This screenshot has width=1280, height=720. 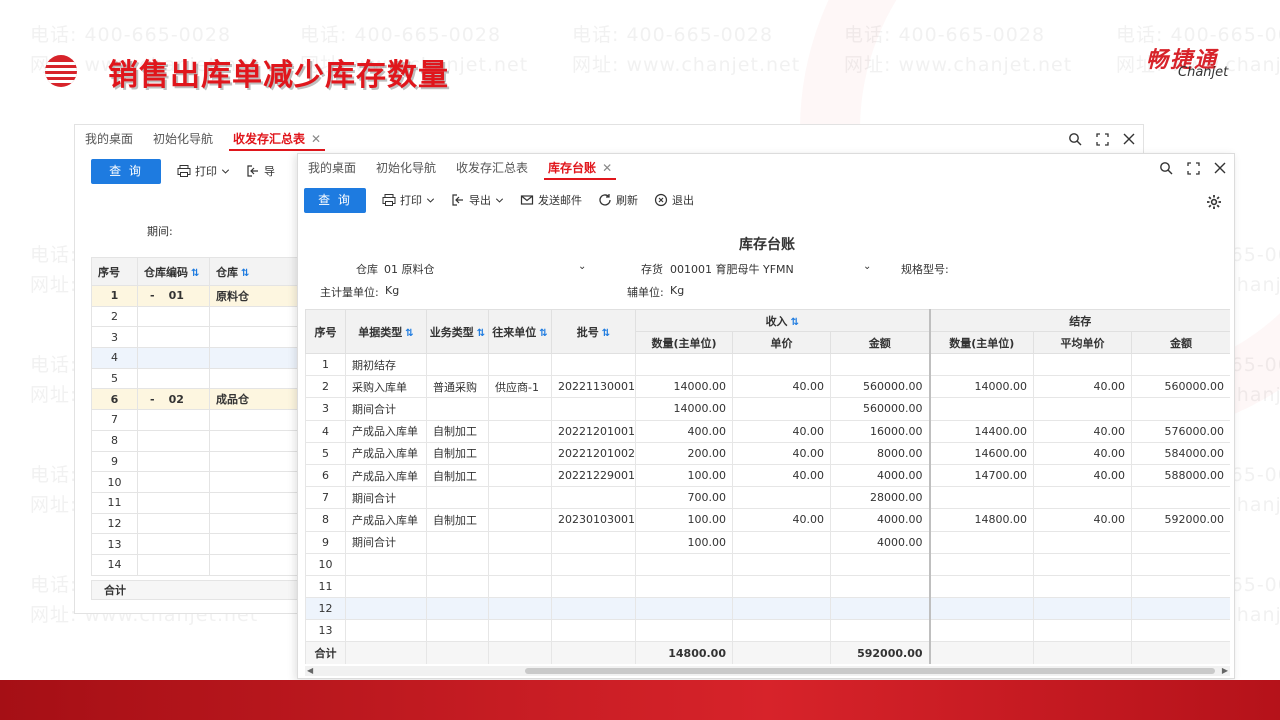 I want to click on col-header-doc-type: 单据类型 ⇅, so click(x=386, y=331).